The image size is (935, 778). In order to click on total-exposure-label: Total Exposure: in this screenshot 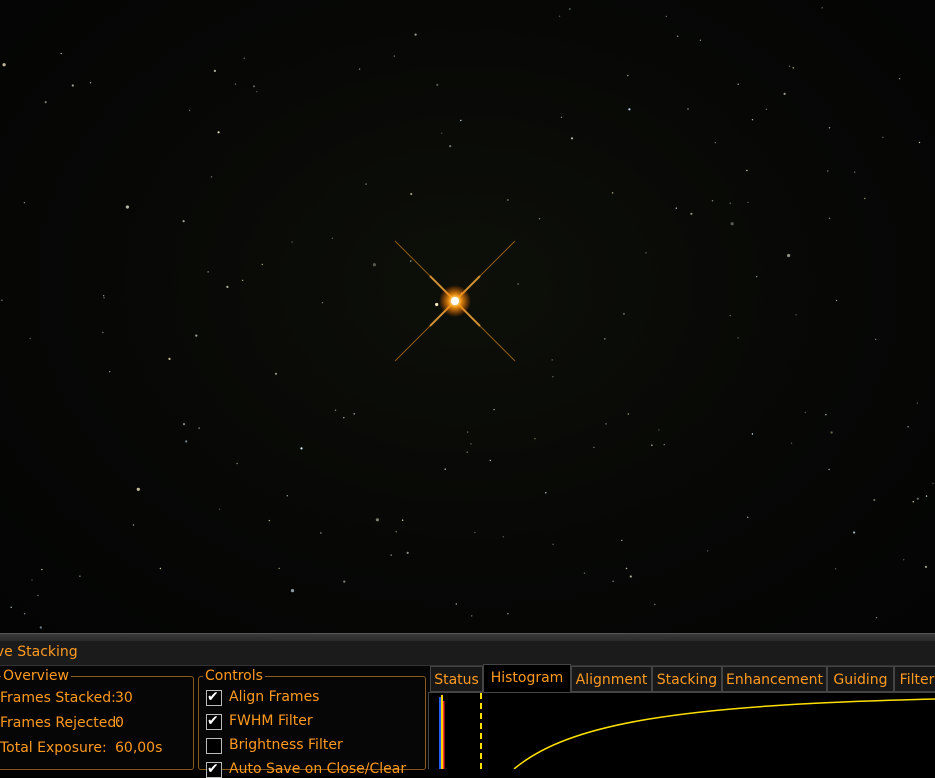, I will do `click(53, 748)`.